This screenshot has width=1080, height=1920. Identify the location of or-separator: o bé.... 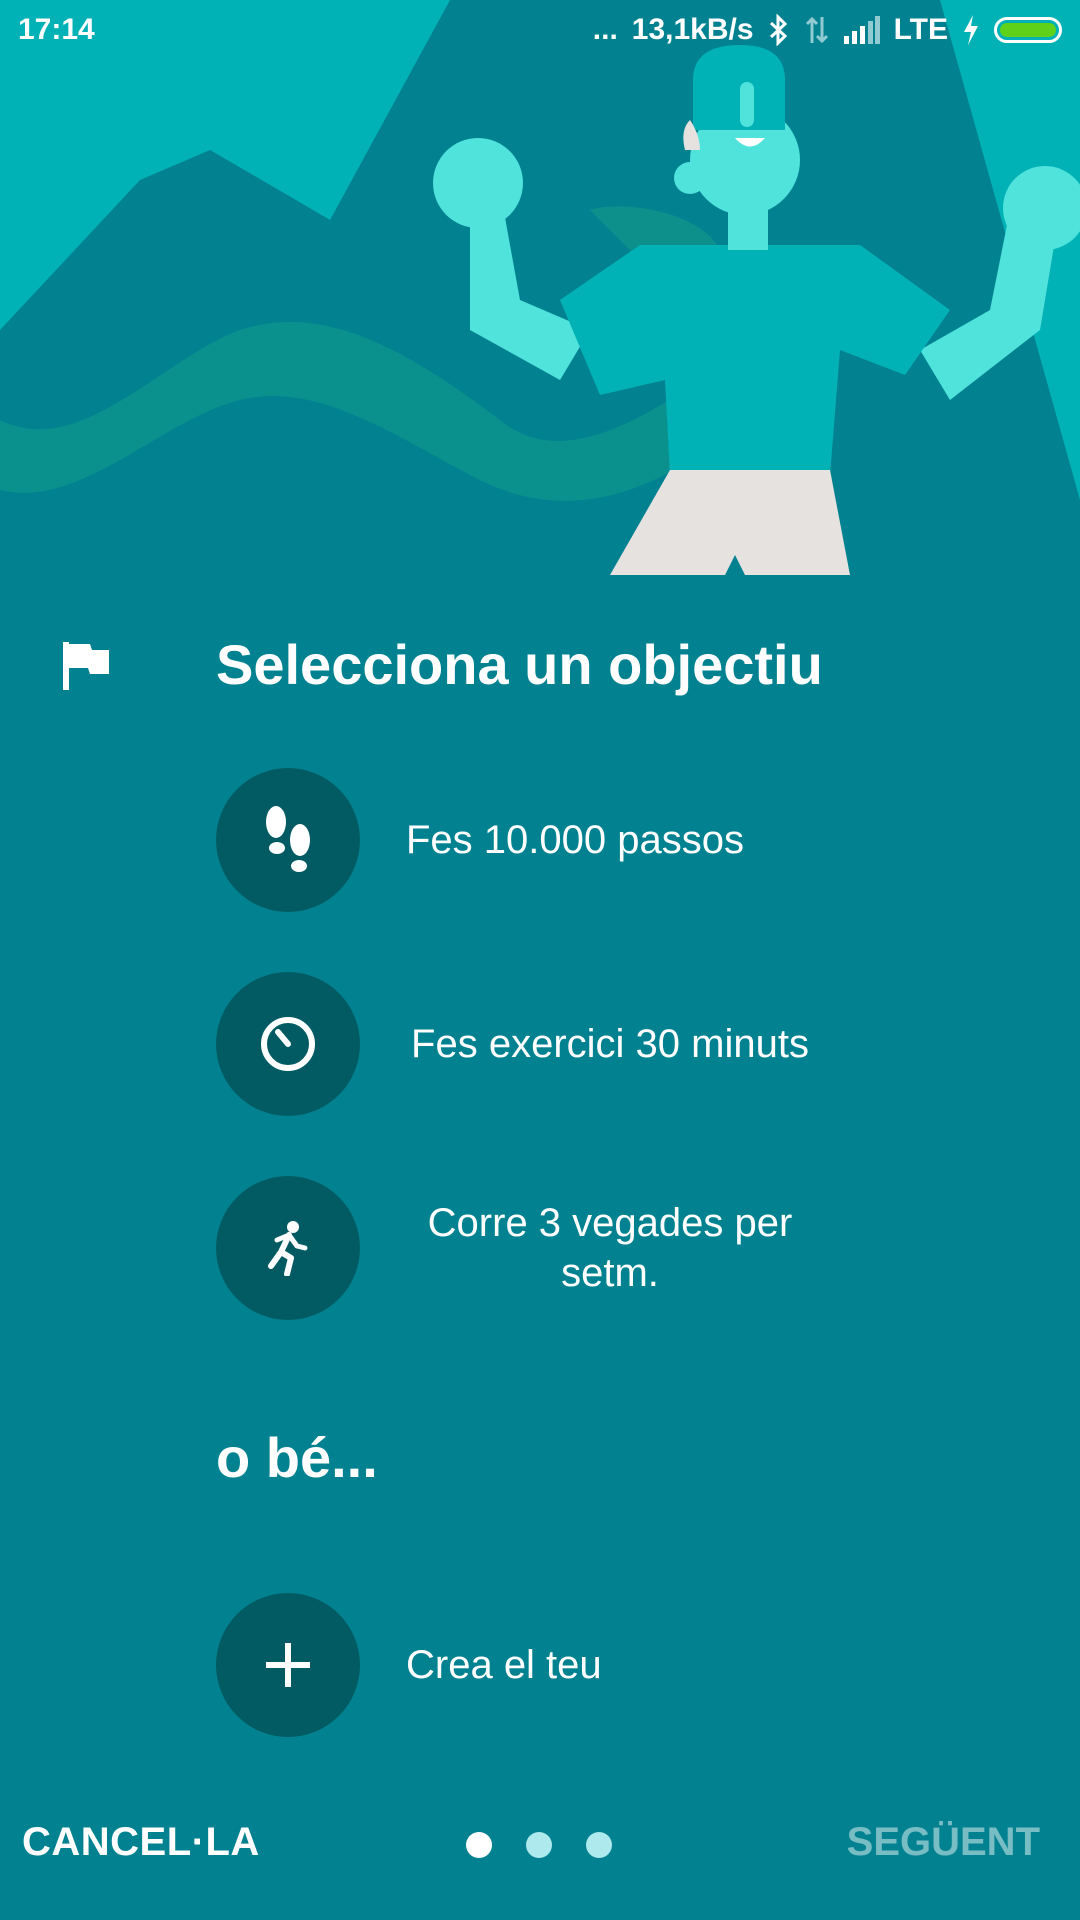
(297, 1457).